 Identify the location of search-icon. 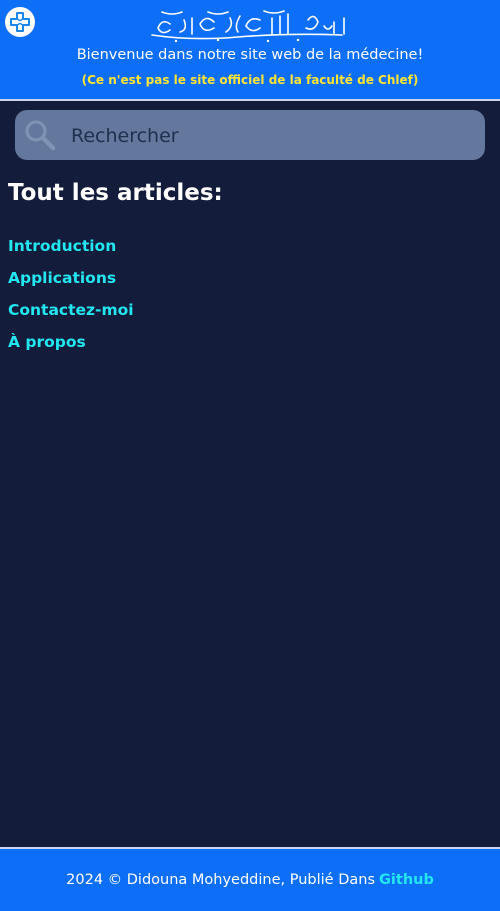
(40, 135).